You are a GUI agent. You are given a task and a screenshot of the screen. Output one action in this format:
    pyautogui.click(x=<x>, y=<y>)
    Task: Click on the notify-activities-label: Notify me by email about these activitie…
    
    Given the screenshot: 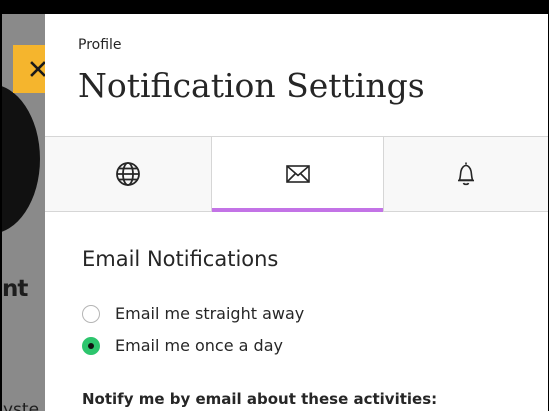 What is the action you would take?
    pyautogui.click(x=260, y=399)
    